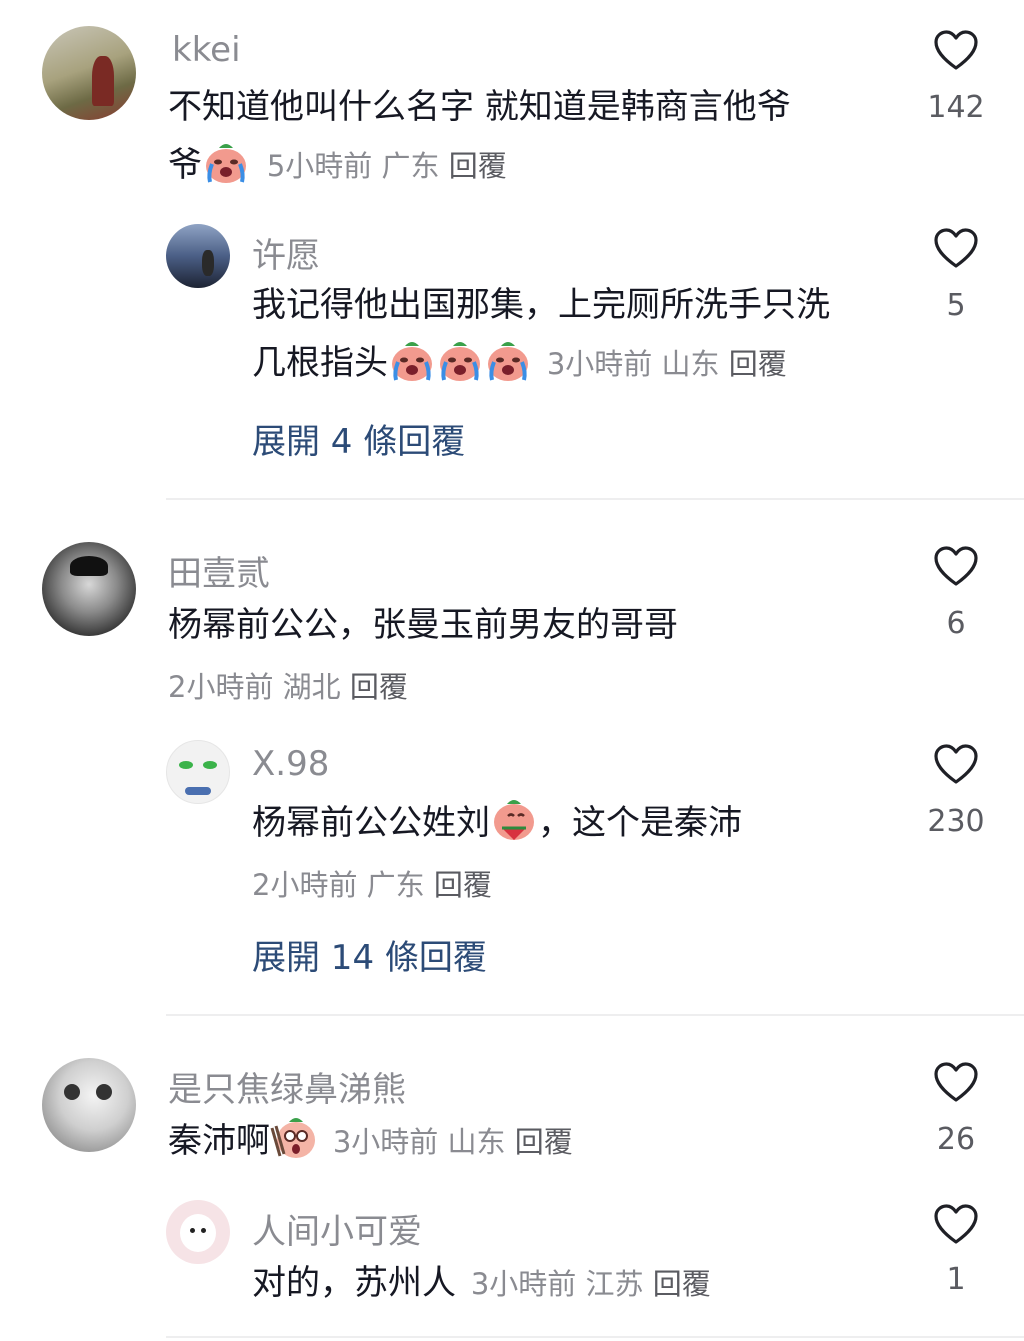 The width and height of the screenshot is (1024, 1341). Describe the element at coordinates (219, 1141) in the screenshot. I see `comment-text-part: 秦沛啊` at that location.